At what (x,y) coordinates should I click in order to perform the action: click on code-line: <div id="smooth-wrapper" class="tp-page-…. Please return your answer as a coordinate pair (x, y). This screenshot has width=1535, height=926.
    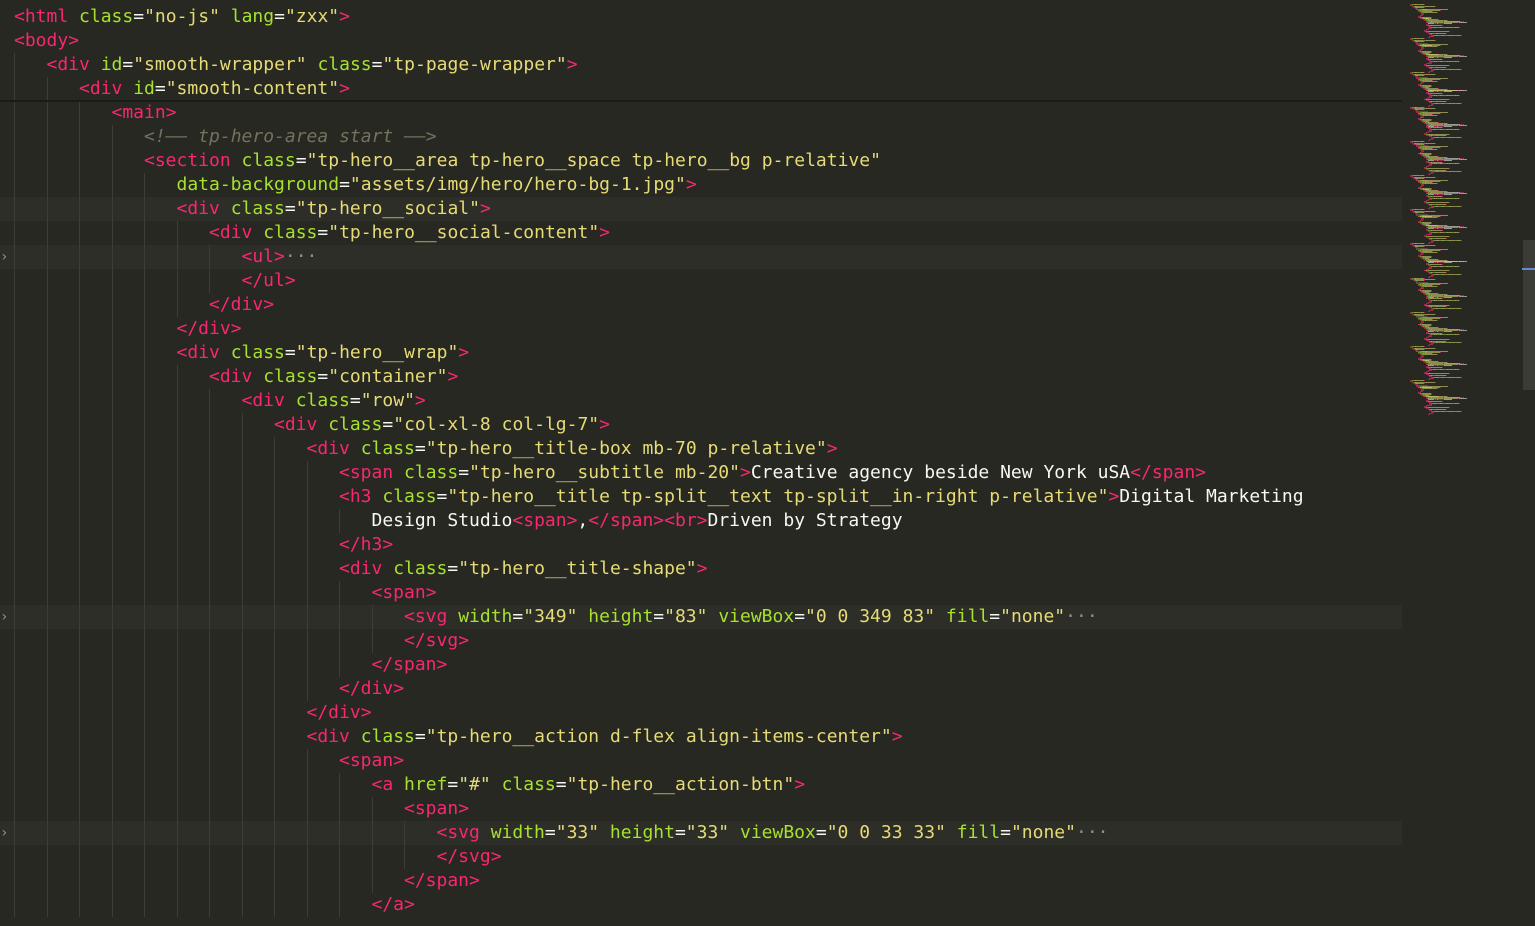
    Looking at the image, I should click on (701, 65).